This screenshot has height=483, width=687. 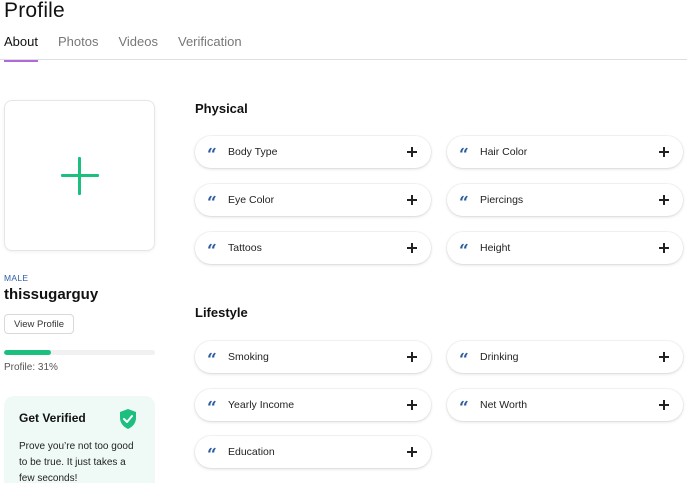 What do you see at coordinates (221, 108) in the screenshot?
I see `section-title-physical: Physical` at bounding box center [221, 108].